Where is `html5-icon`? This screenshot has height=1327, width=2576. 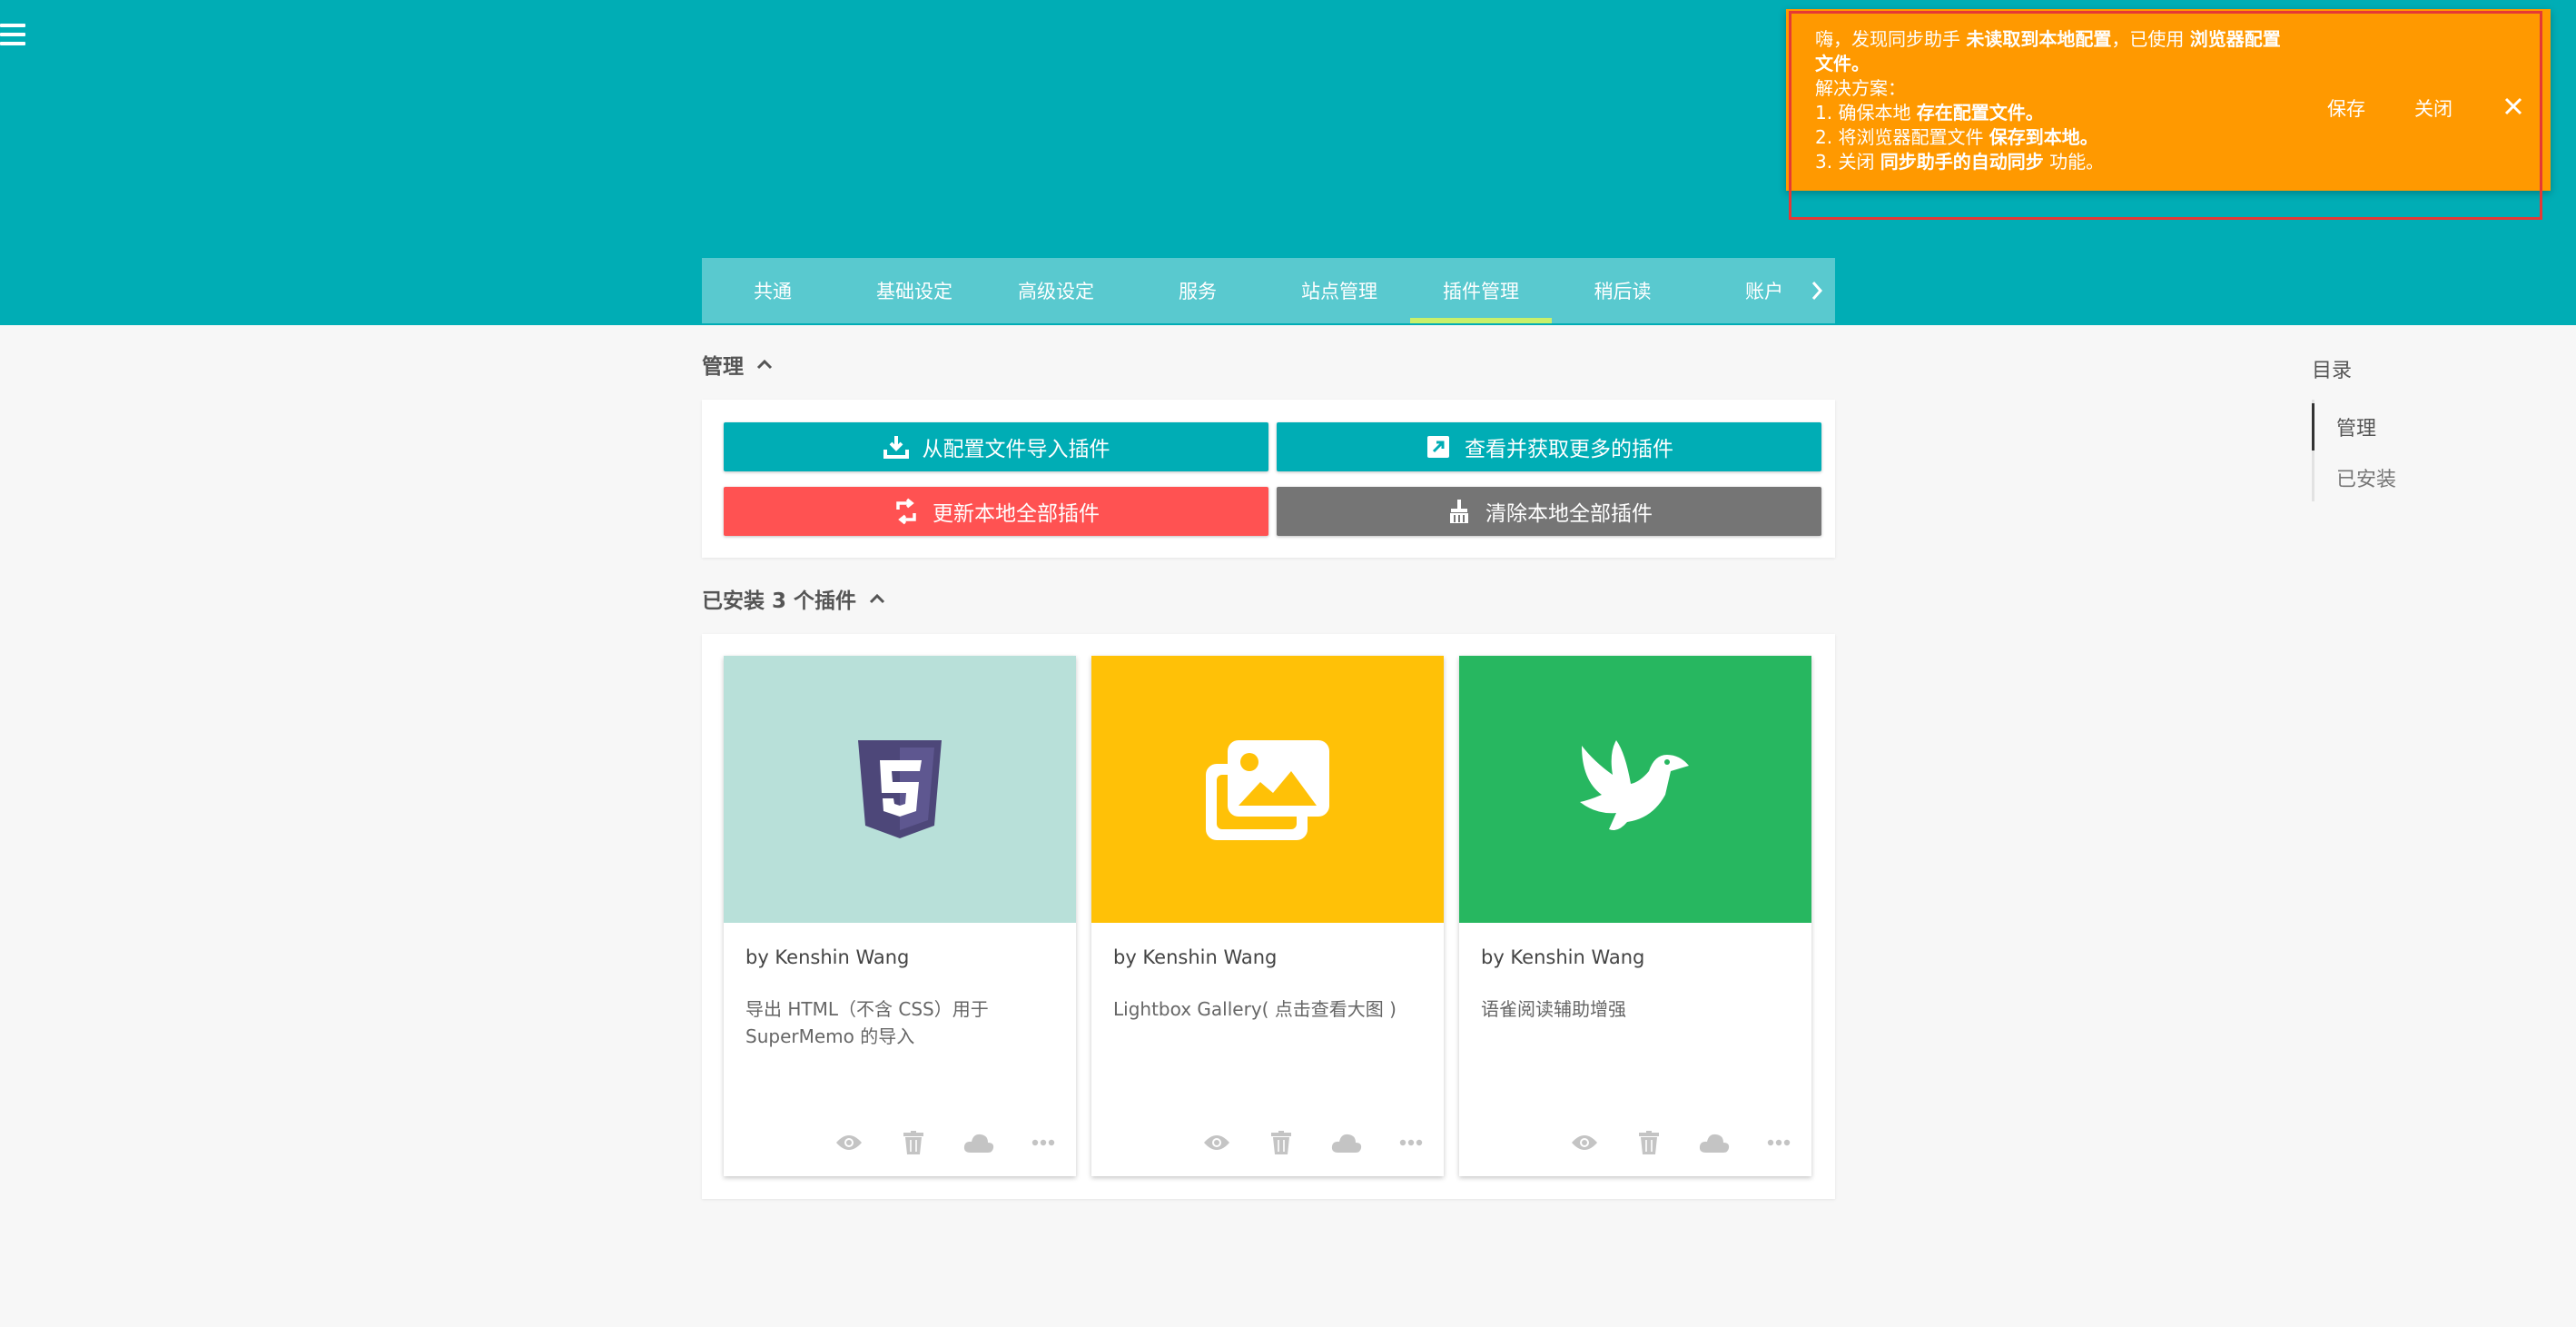
html5-icon is located at coordinates (900, 789).